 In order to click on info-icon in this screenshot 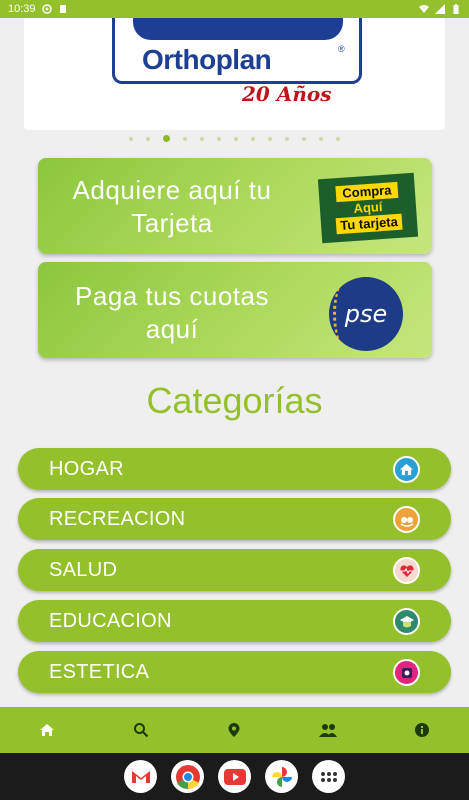, I will do `click(422, 730)`.